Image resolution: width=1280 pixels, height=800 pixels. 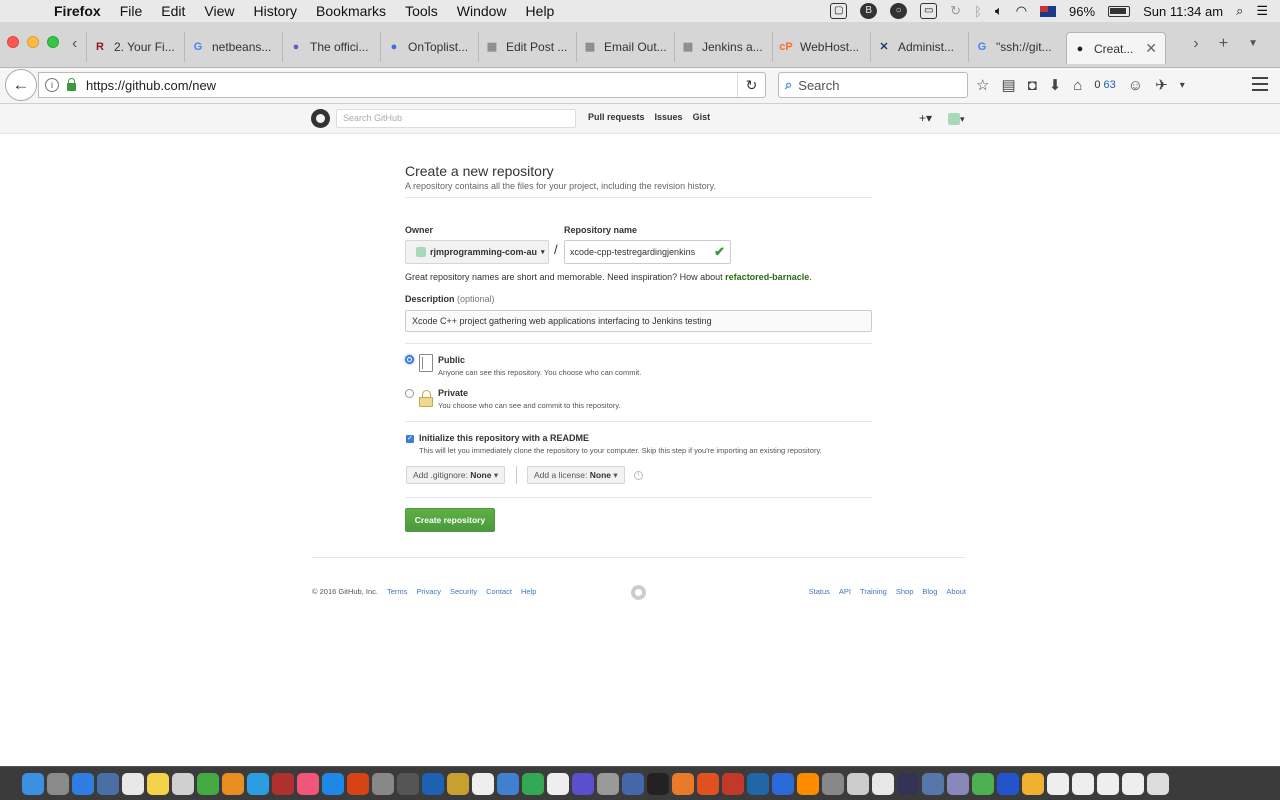 What do you see at coordinates (869, 11) in the screenshot?
I see `b-icon: B` at bounding box center [869, 11].